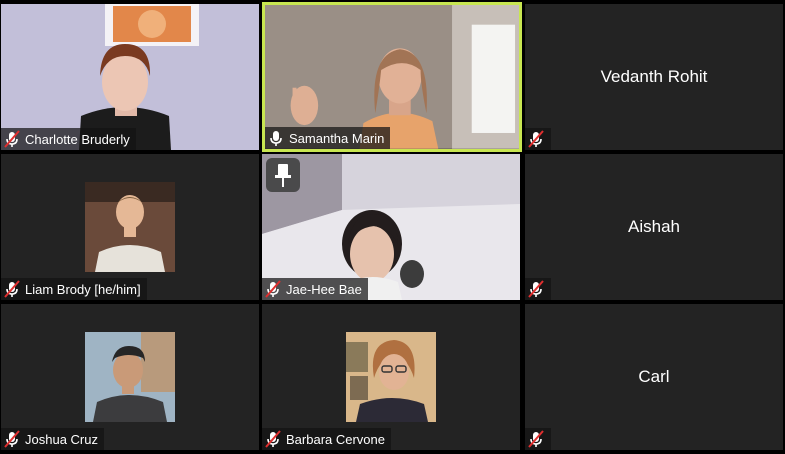 Image resolution: width=785 pixels, height=454 pixels. I want to click on participant-name-label: Barbara Cervone, so click(326, 439).